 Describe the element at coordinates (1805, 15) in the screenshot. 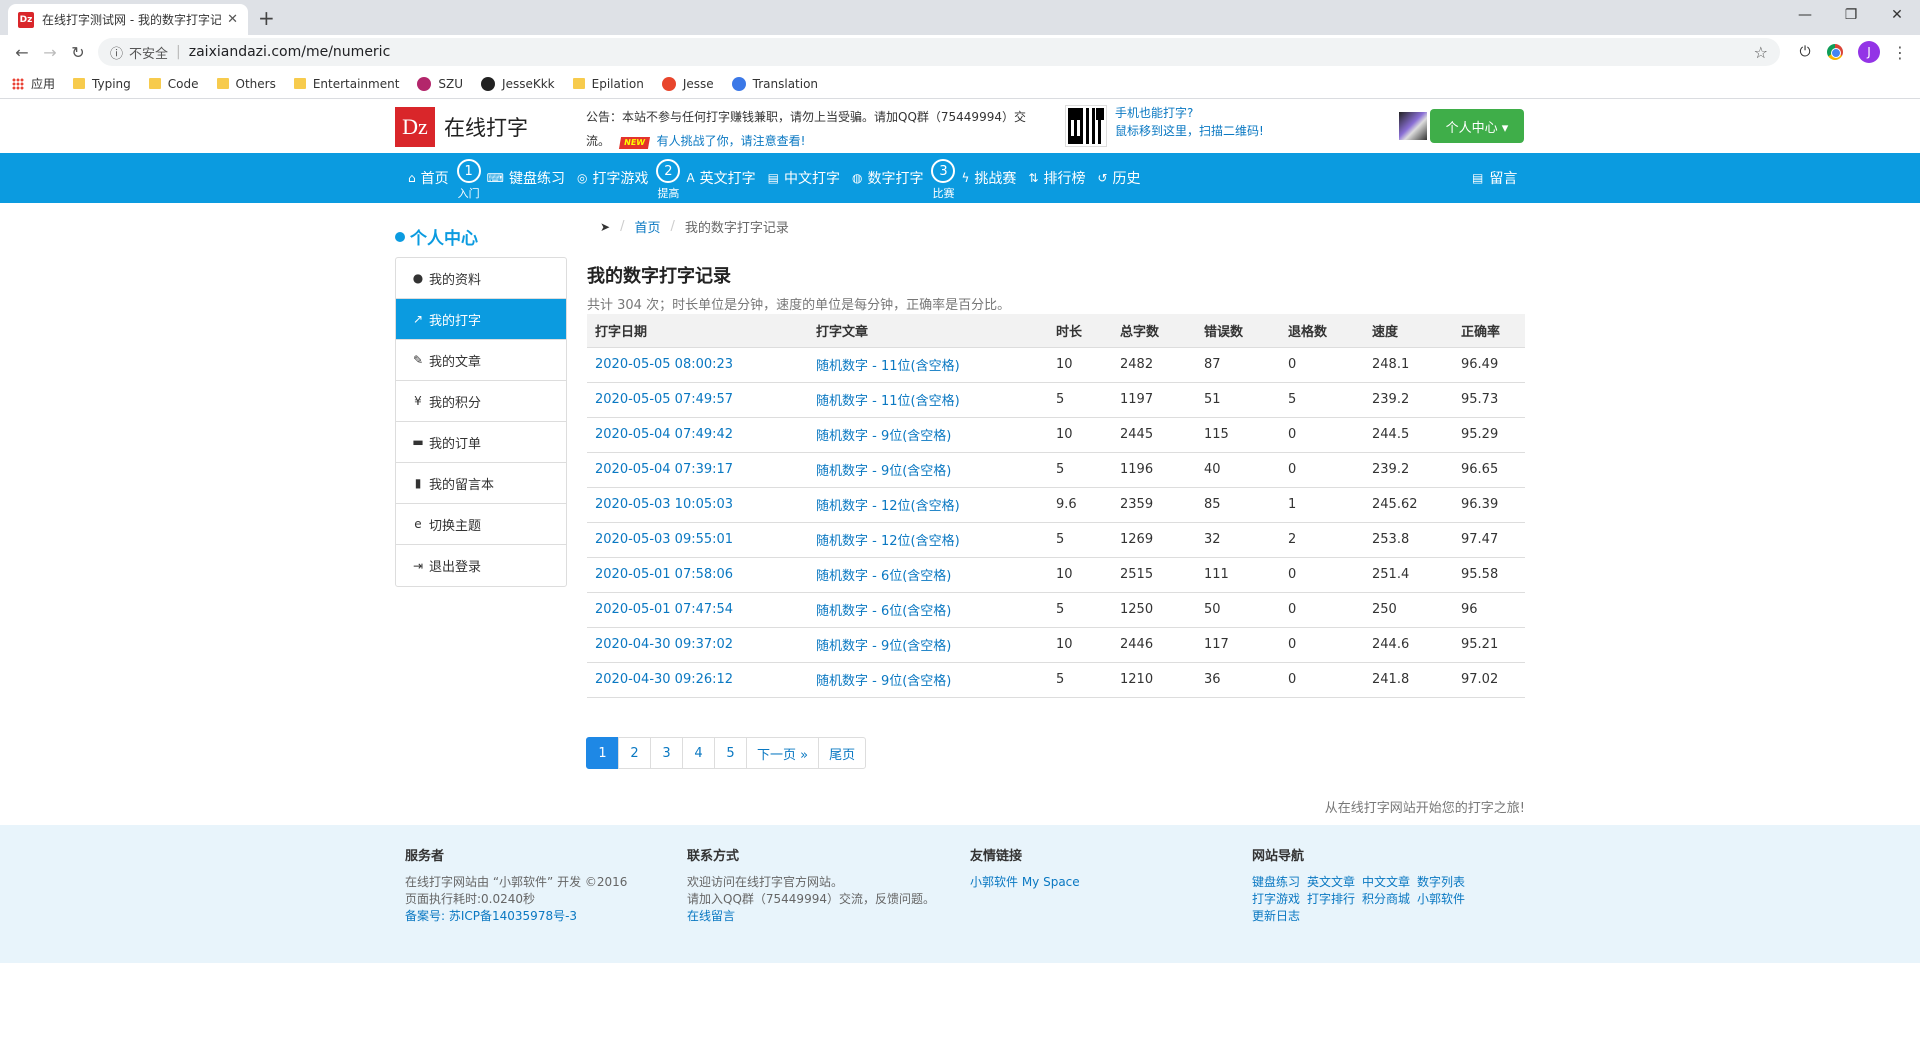

I see `minimize-icon: —` at that location.